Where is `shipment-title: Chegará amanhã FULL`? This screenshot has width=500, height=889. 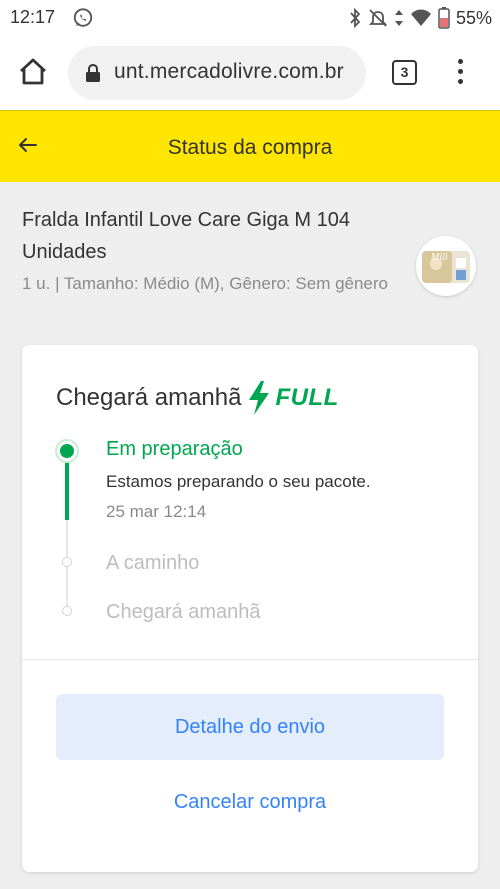 shipment-title: Chegará amanhã FULL is located at coordinates (197, 398).